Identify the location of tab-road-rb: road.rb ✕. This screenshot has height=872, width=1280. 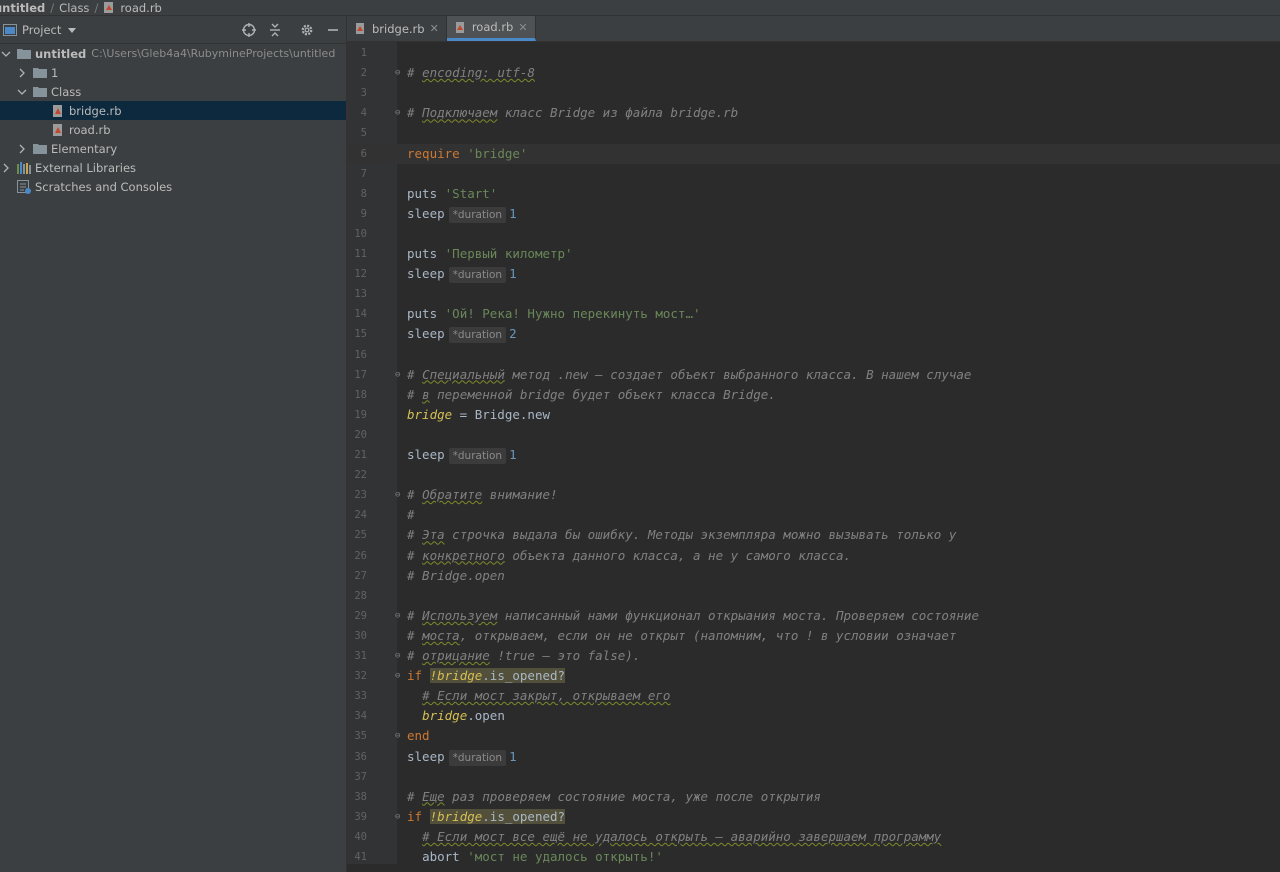
(491, 28).